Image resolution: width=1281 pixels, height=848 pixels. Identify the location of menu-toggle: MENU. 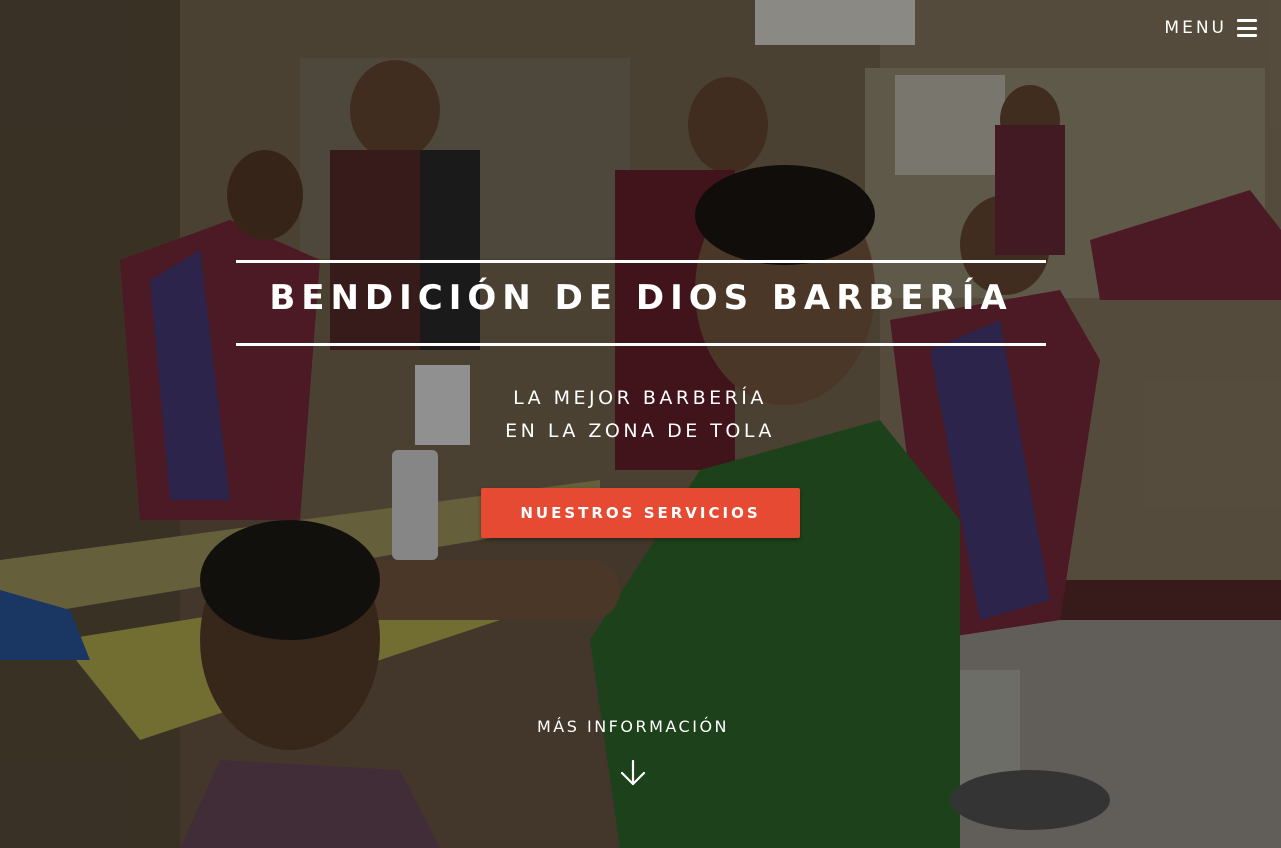
(1210, 28).